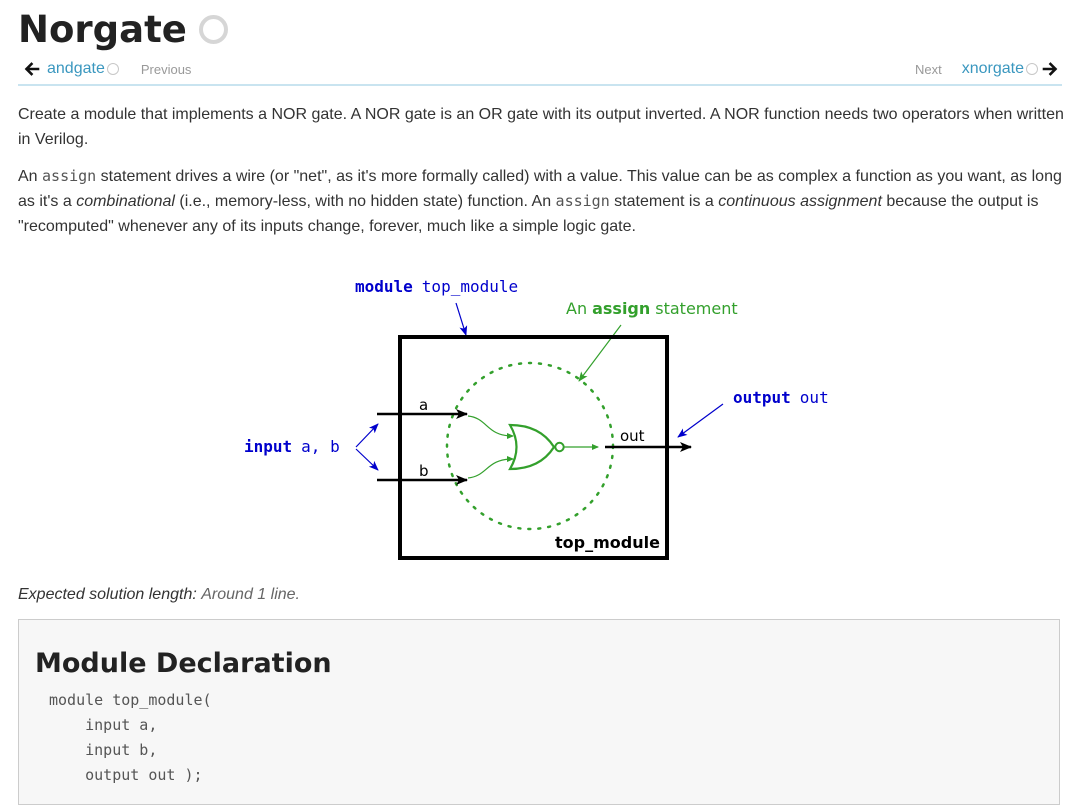  Describe the element at coordinates (76, 69) in the screenshot. I see `previous-problem-link: andgate` at that location.